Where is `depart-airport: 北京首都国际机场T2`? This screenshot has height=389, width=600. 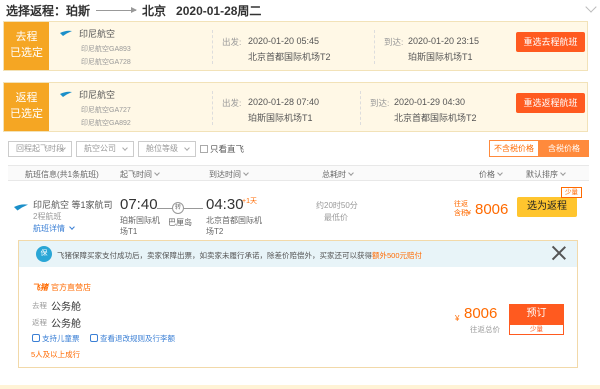 depart-airport: 北京首都国际机场T2 is located at coordinates (289, 57).